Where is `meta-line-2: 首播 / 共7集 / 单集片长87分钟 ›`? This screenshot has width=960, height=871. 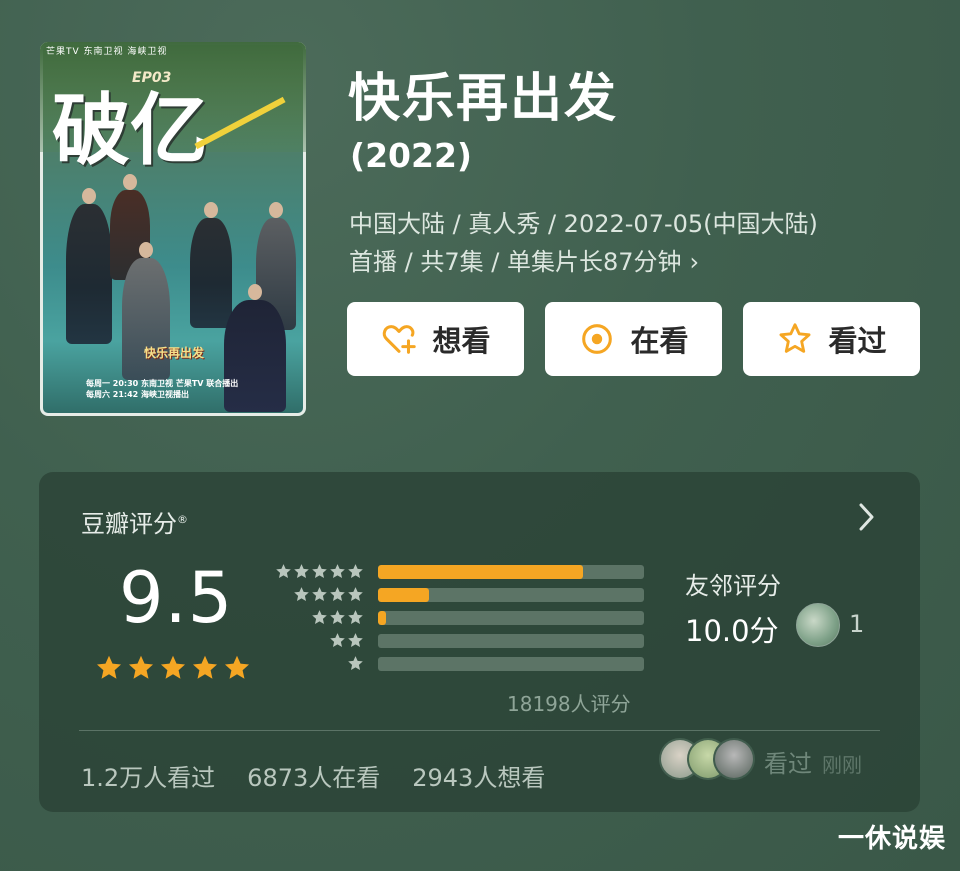 meta-line-2: 首播 / 共7集 / 单集片长87分钟 › is located at coordinates (639, 262).